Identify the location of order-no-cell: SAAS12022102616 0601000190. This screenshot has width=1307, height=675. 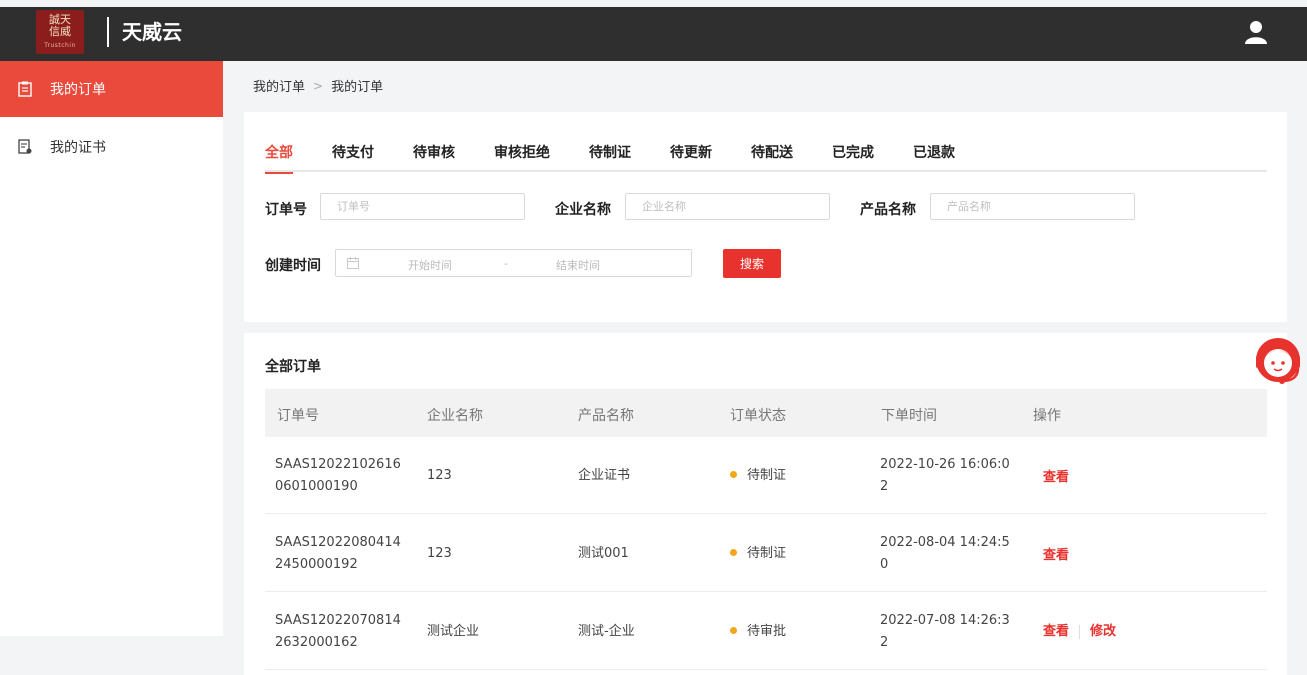
(338, 476).